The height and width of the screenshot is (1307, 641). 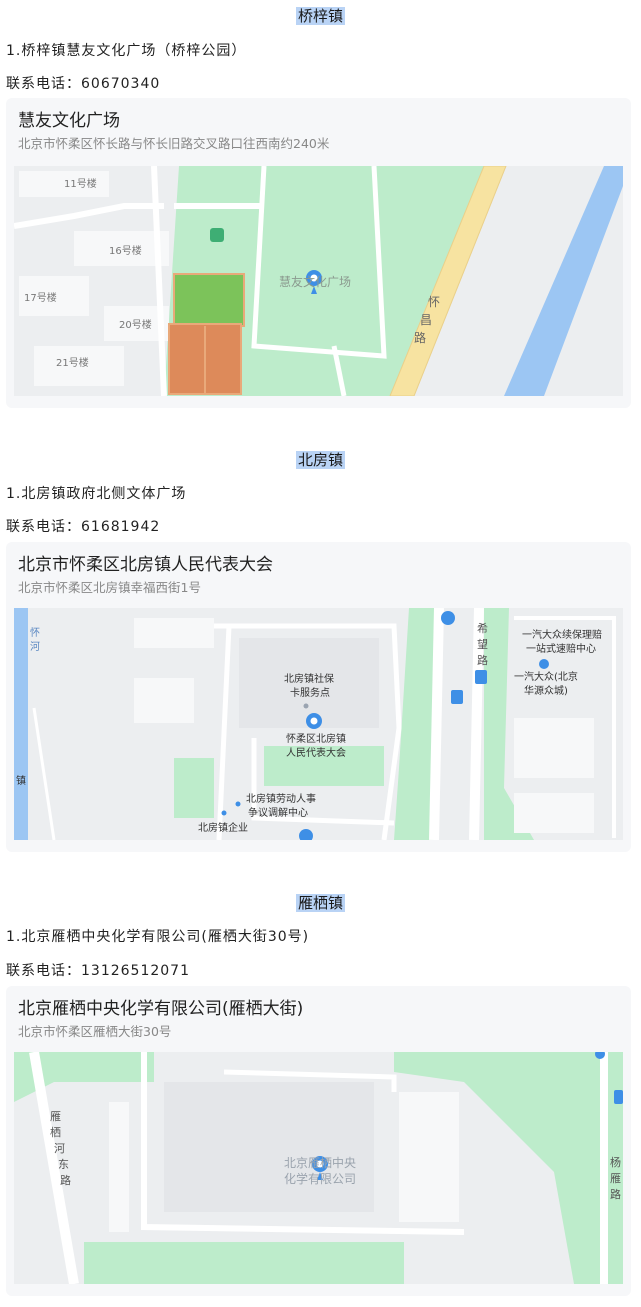 I want to click on map-label: 一站式速赔中心, so click(x=561, y=648).